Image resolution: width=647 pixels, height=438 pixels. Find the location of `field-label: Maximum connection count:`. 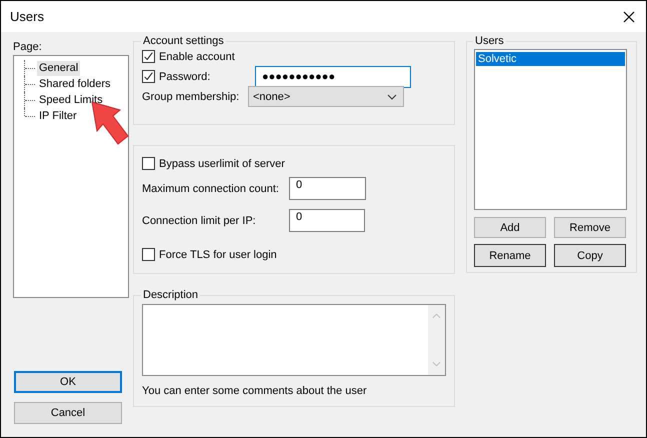

field-label: Maximum connection count: is located at coordinates (211, 188).